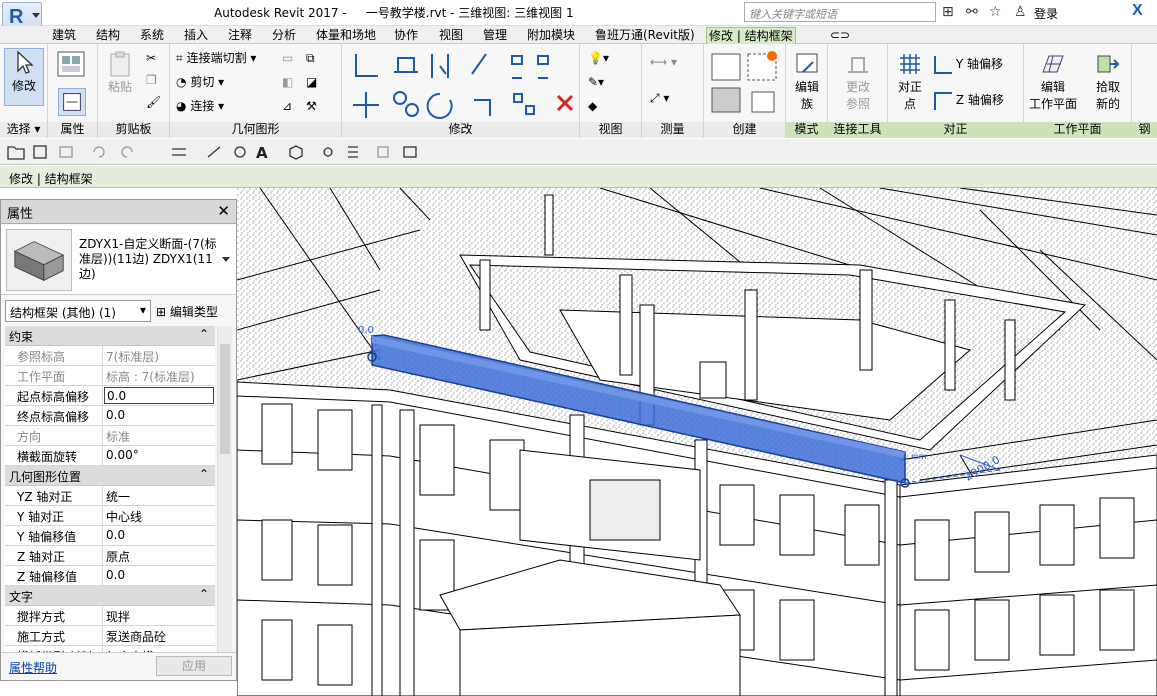  I want to click on join-cut-button: ⌗ 连接端切割 ▾, so click(216, 58).